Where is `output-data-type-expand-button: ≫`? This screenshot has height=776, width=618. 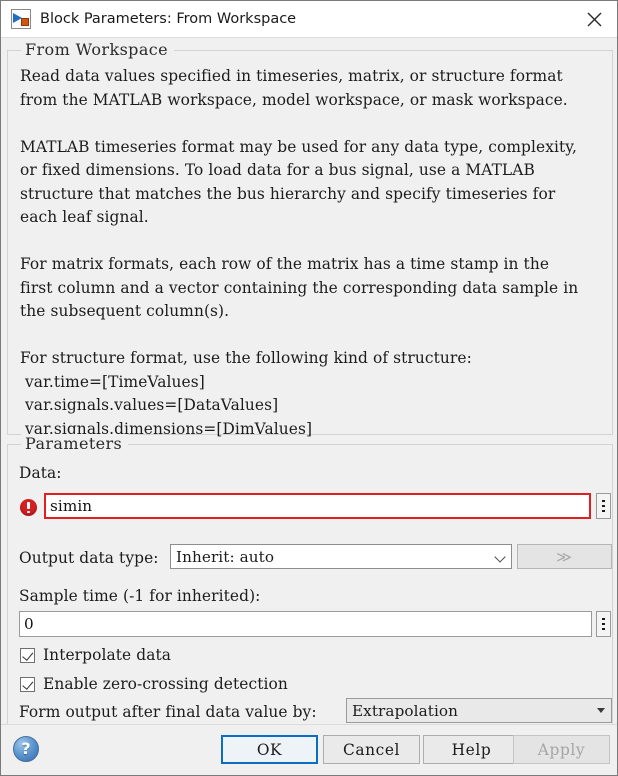 output-data-type-expand-button: ≫ is located at coordinates (564, 556).